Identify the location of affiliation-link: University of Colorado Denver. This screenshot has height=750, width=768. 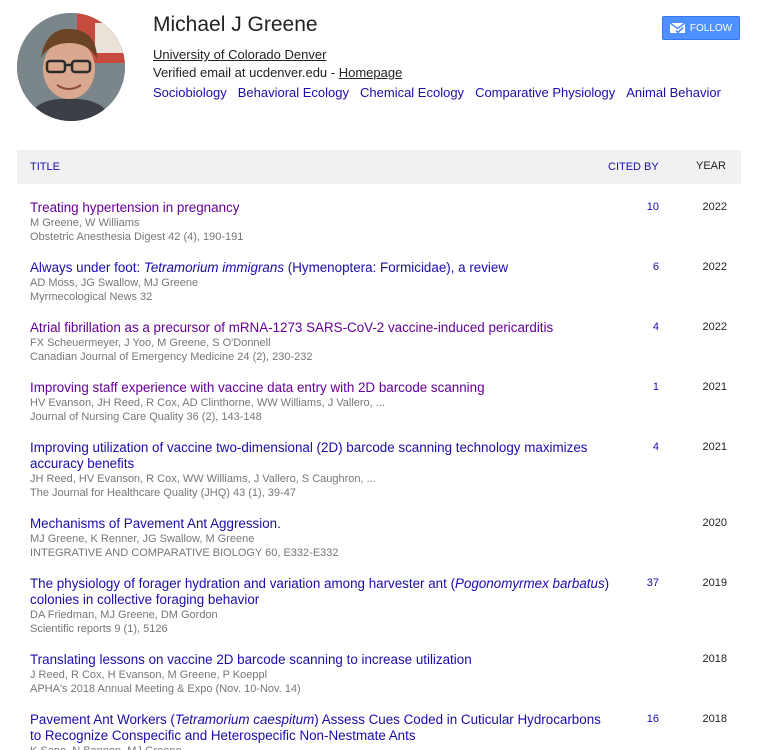
(239, 54).